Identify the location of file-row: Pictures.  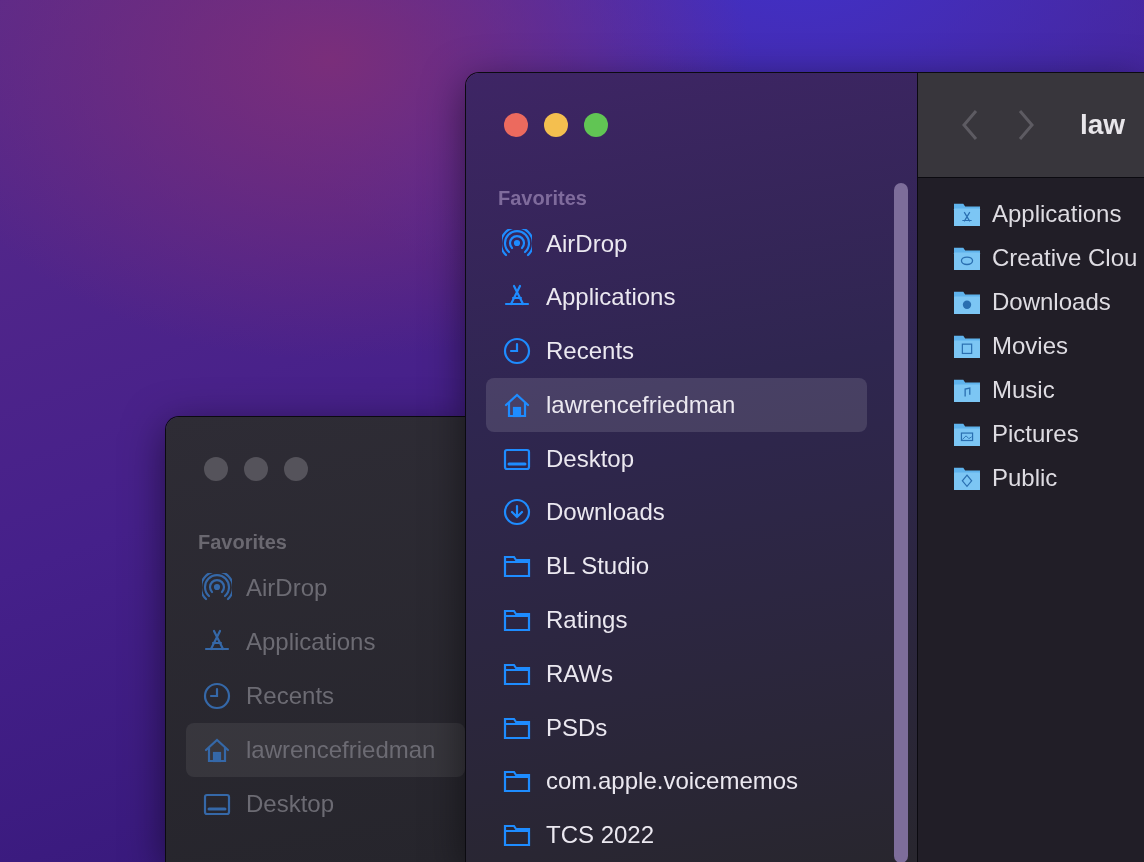
(1048, 434).